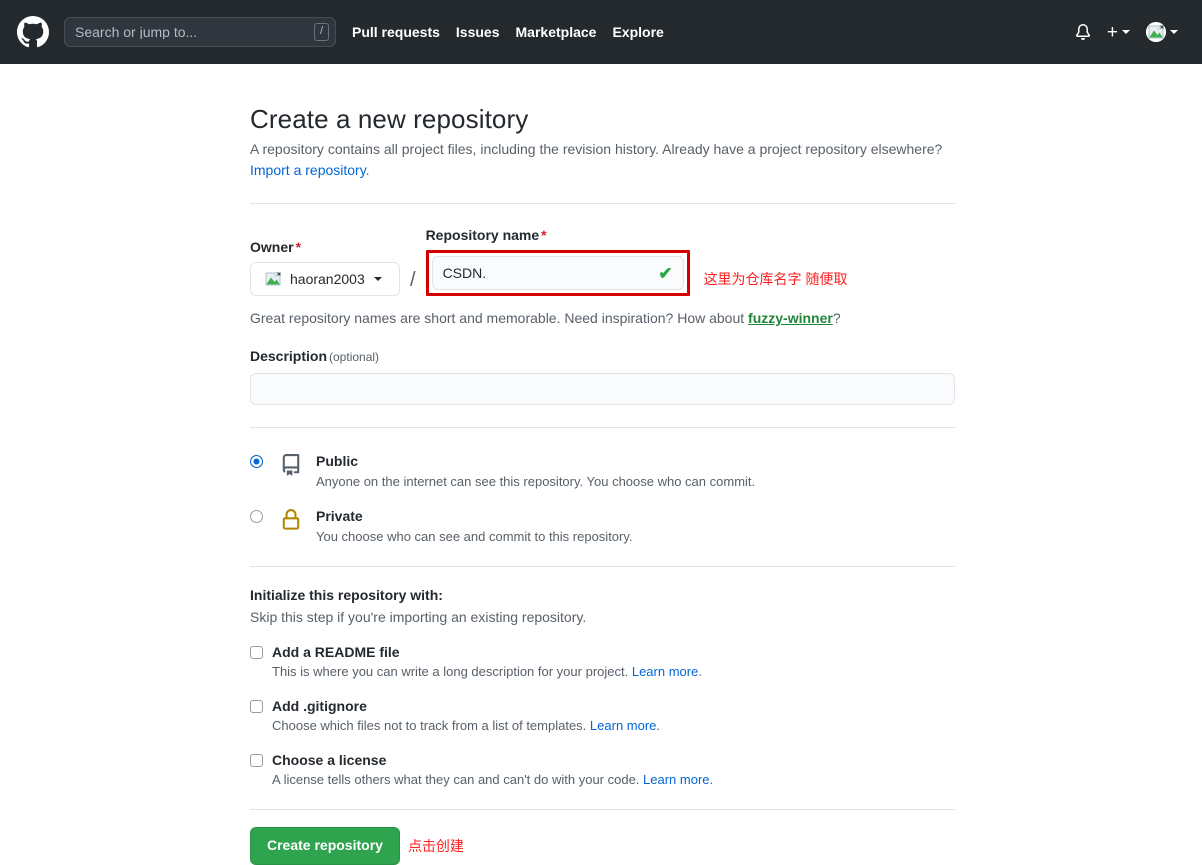  I want to click on gitignore-label: Add .gitignore, so click(319, 706).